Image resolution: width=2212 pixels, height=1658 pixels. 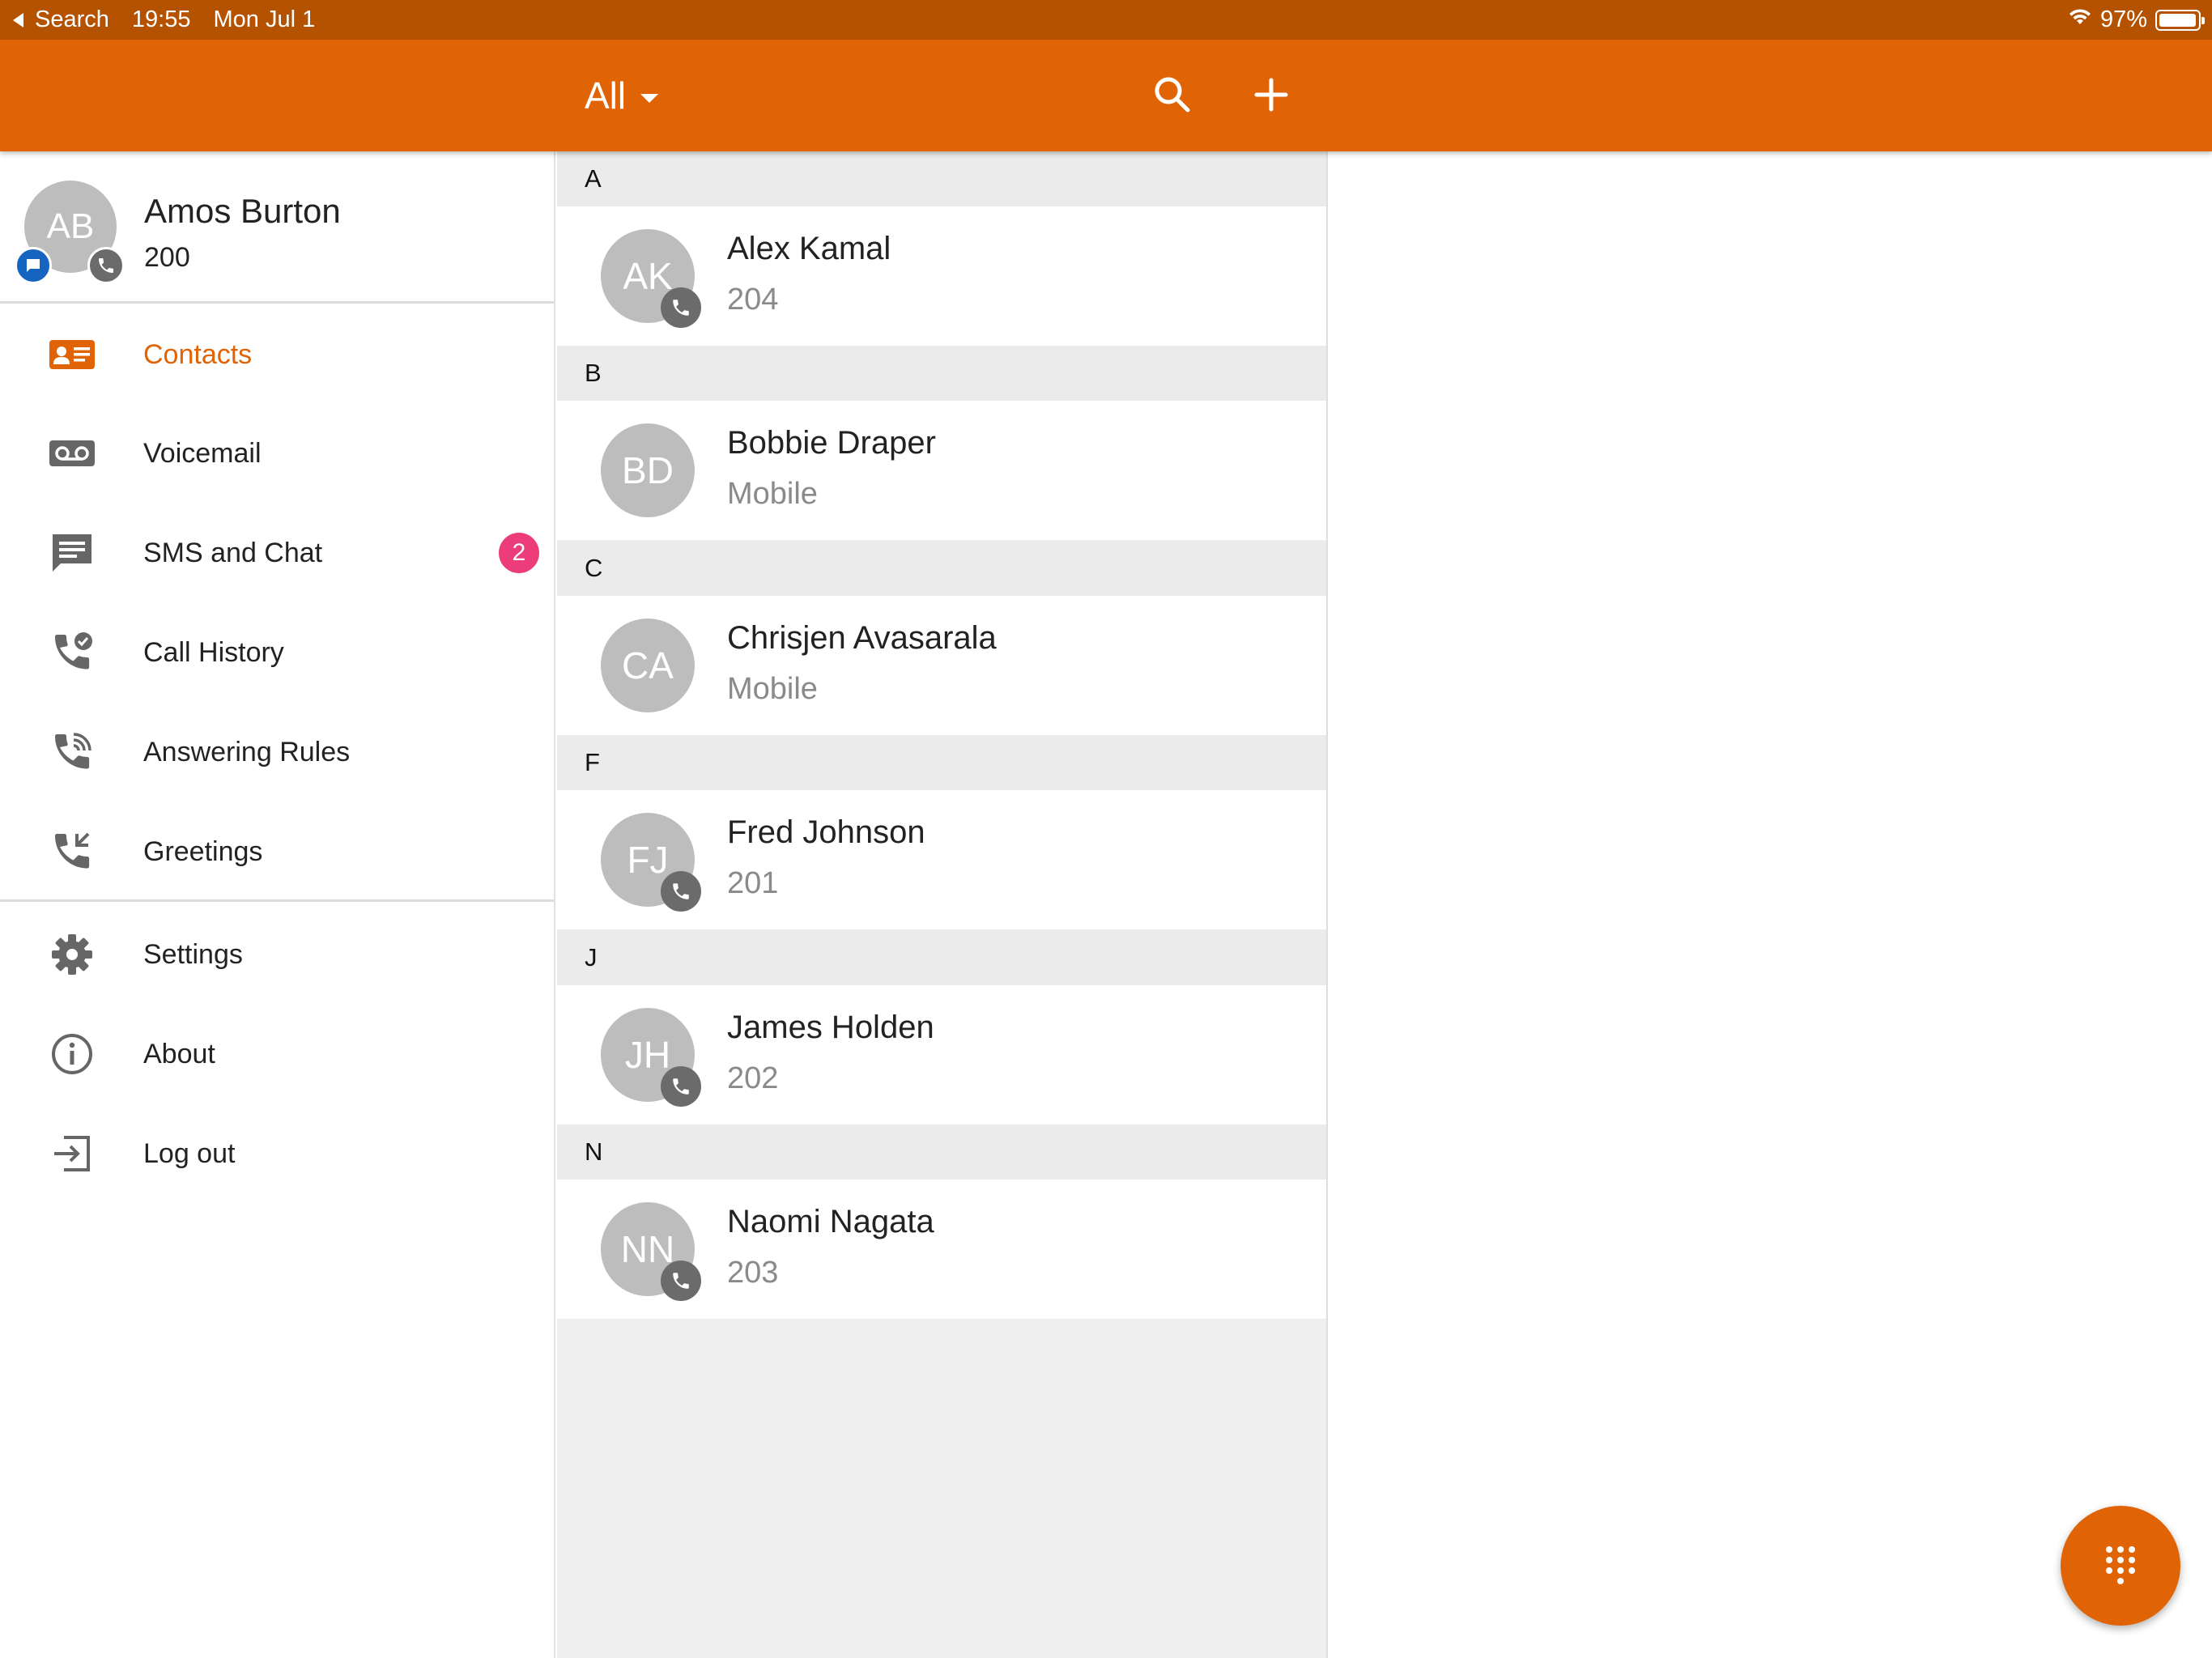 What do you see at coordinates (942, 373) in the screenshot?
I see `section-header-b: B` at bounding box center [942, 373].